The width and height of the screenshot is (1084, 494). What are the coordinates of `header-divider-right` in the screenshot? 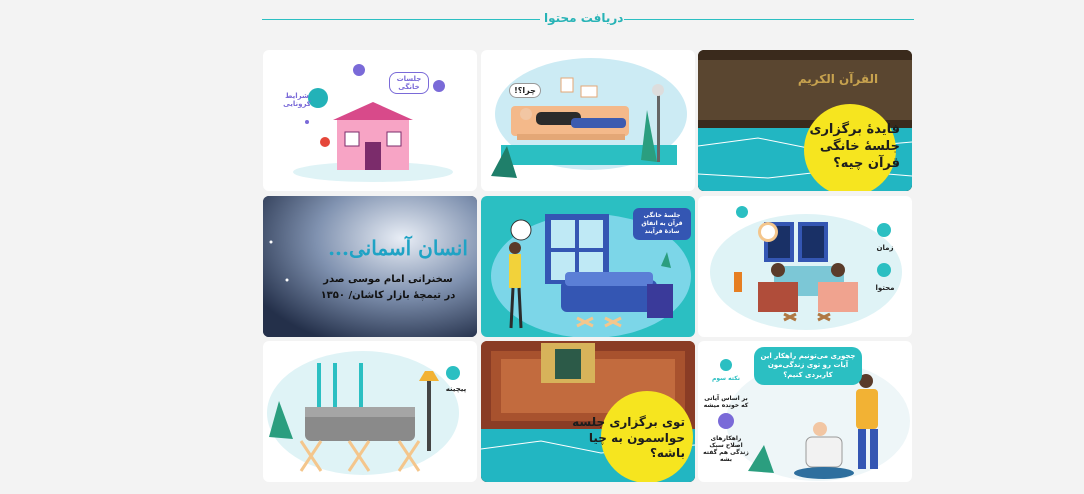 It's located at (769, 19).